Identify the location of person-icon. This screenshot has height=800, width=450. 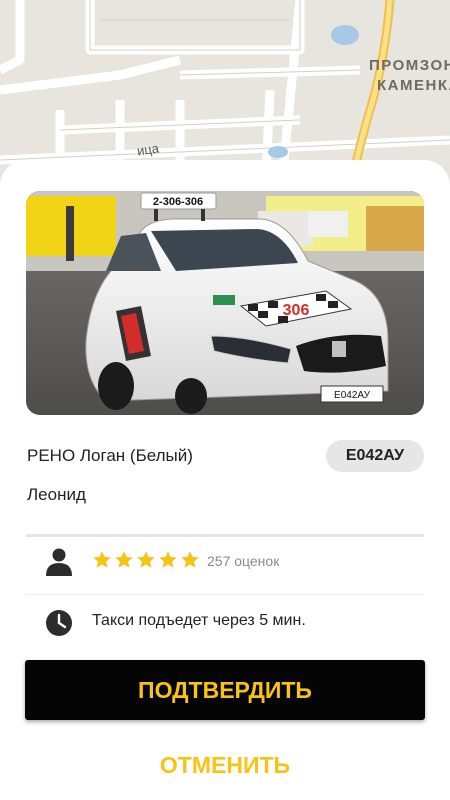
(59, 562).